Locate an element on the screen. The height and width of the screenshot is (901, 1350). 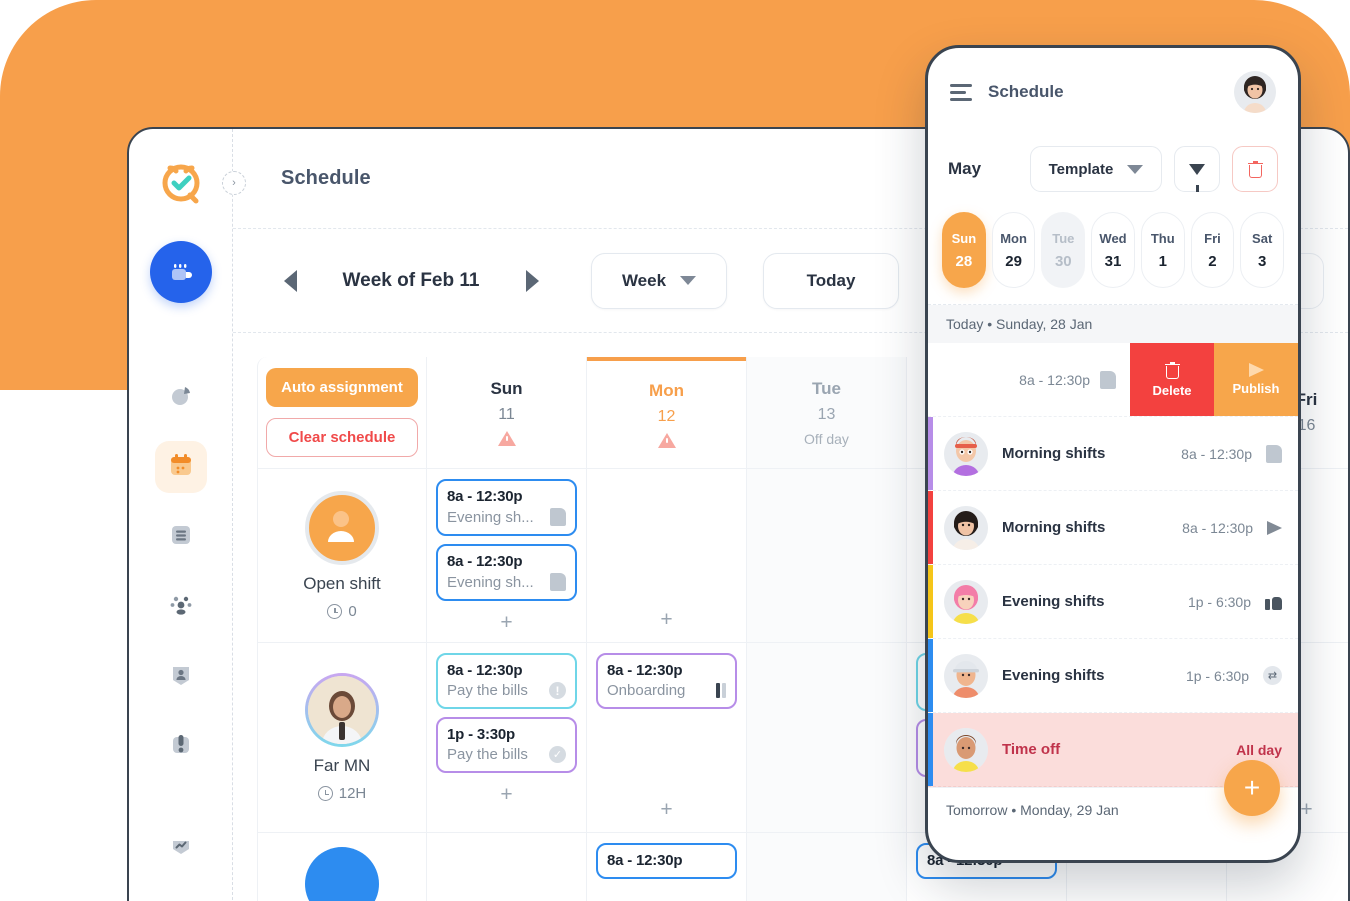
shift-card: 8a - 12:30p Onboarding is located at coordinates (666, 681).